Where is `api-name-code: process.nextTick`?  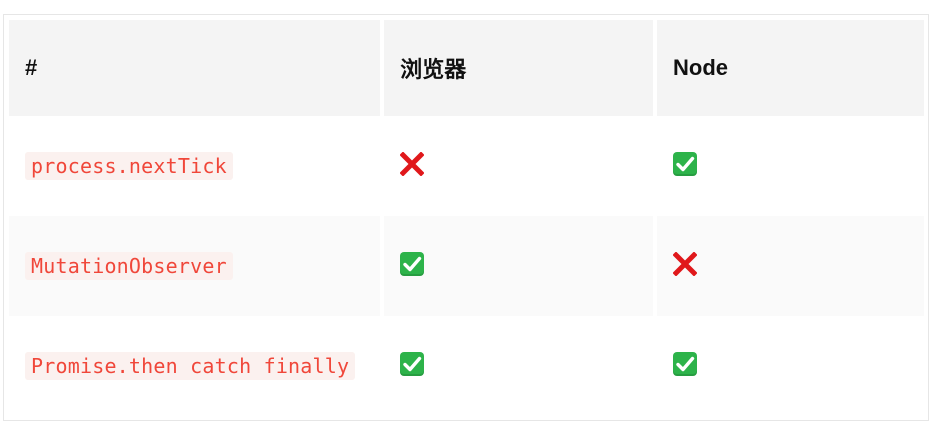 api-name-code: process.nextTick is located at coordinates (129, 166).